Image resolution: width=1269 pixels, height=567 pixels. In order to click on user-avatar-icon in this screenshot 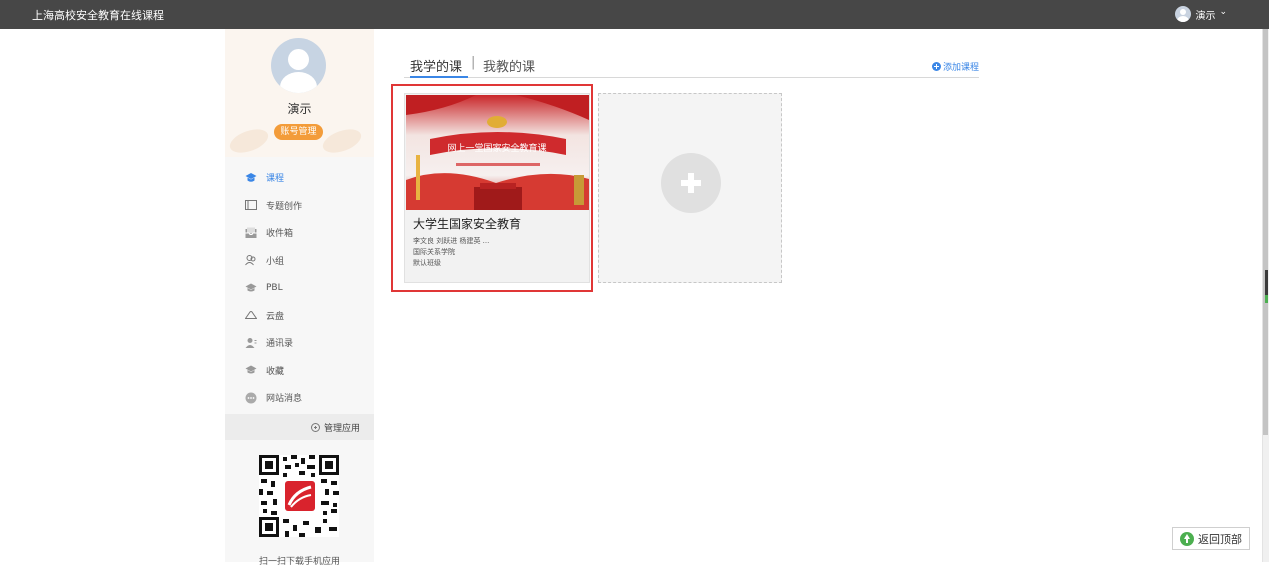, I will do `click(1183, 14)`.